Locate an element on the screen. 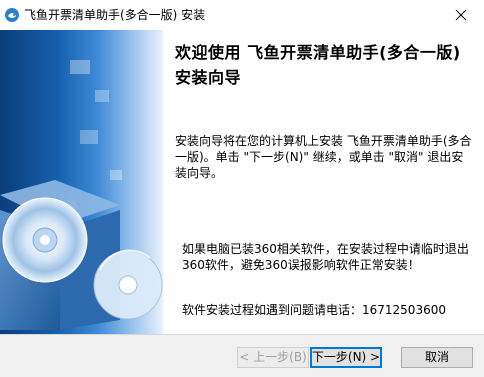 This screenshot has width=484, height=377. close-icon is located at coordinates (461, 15).